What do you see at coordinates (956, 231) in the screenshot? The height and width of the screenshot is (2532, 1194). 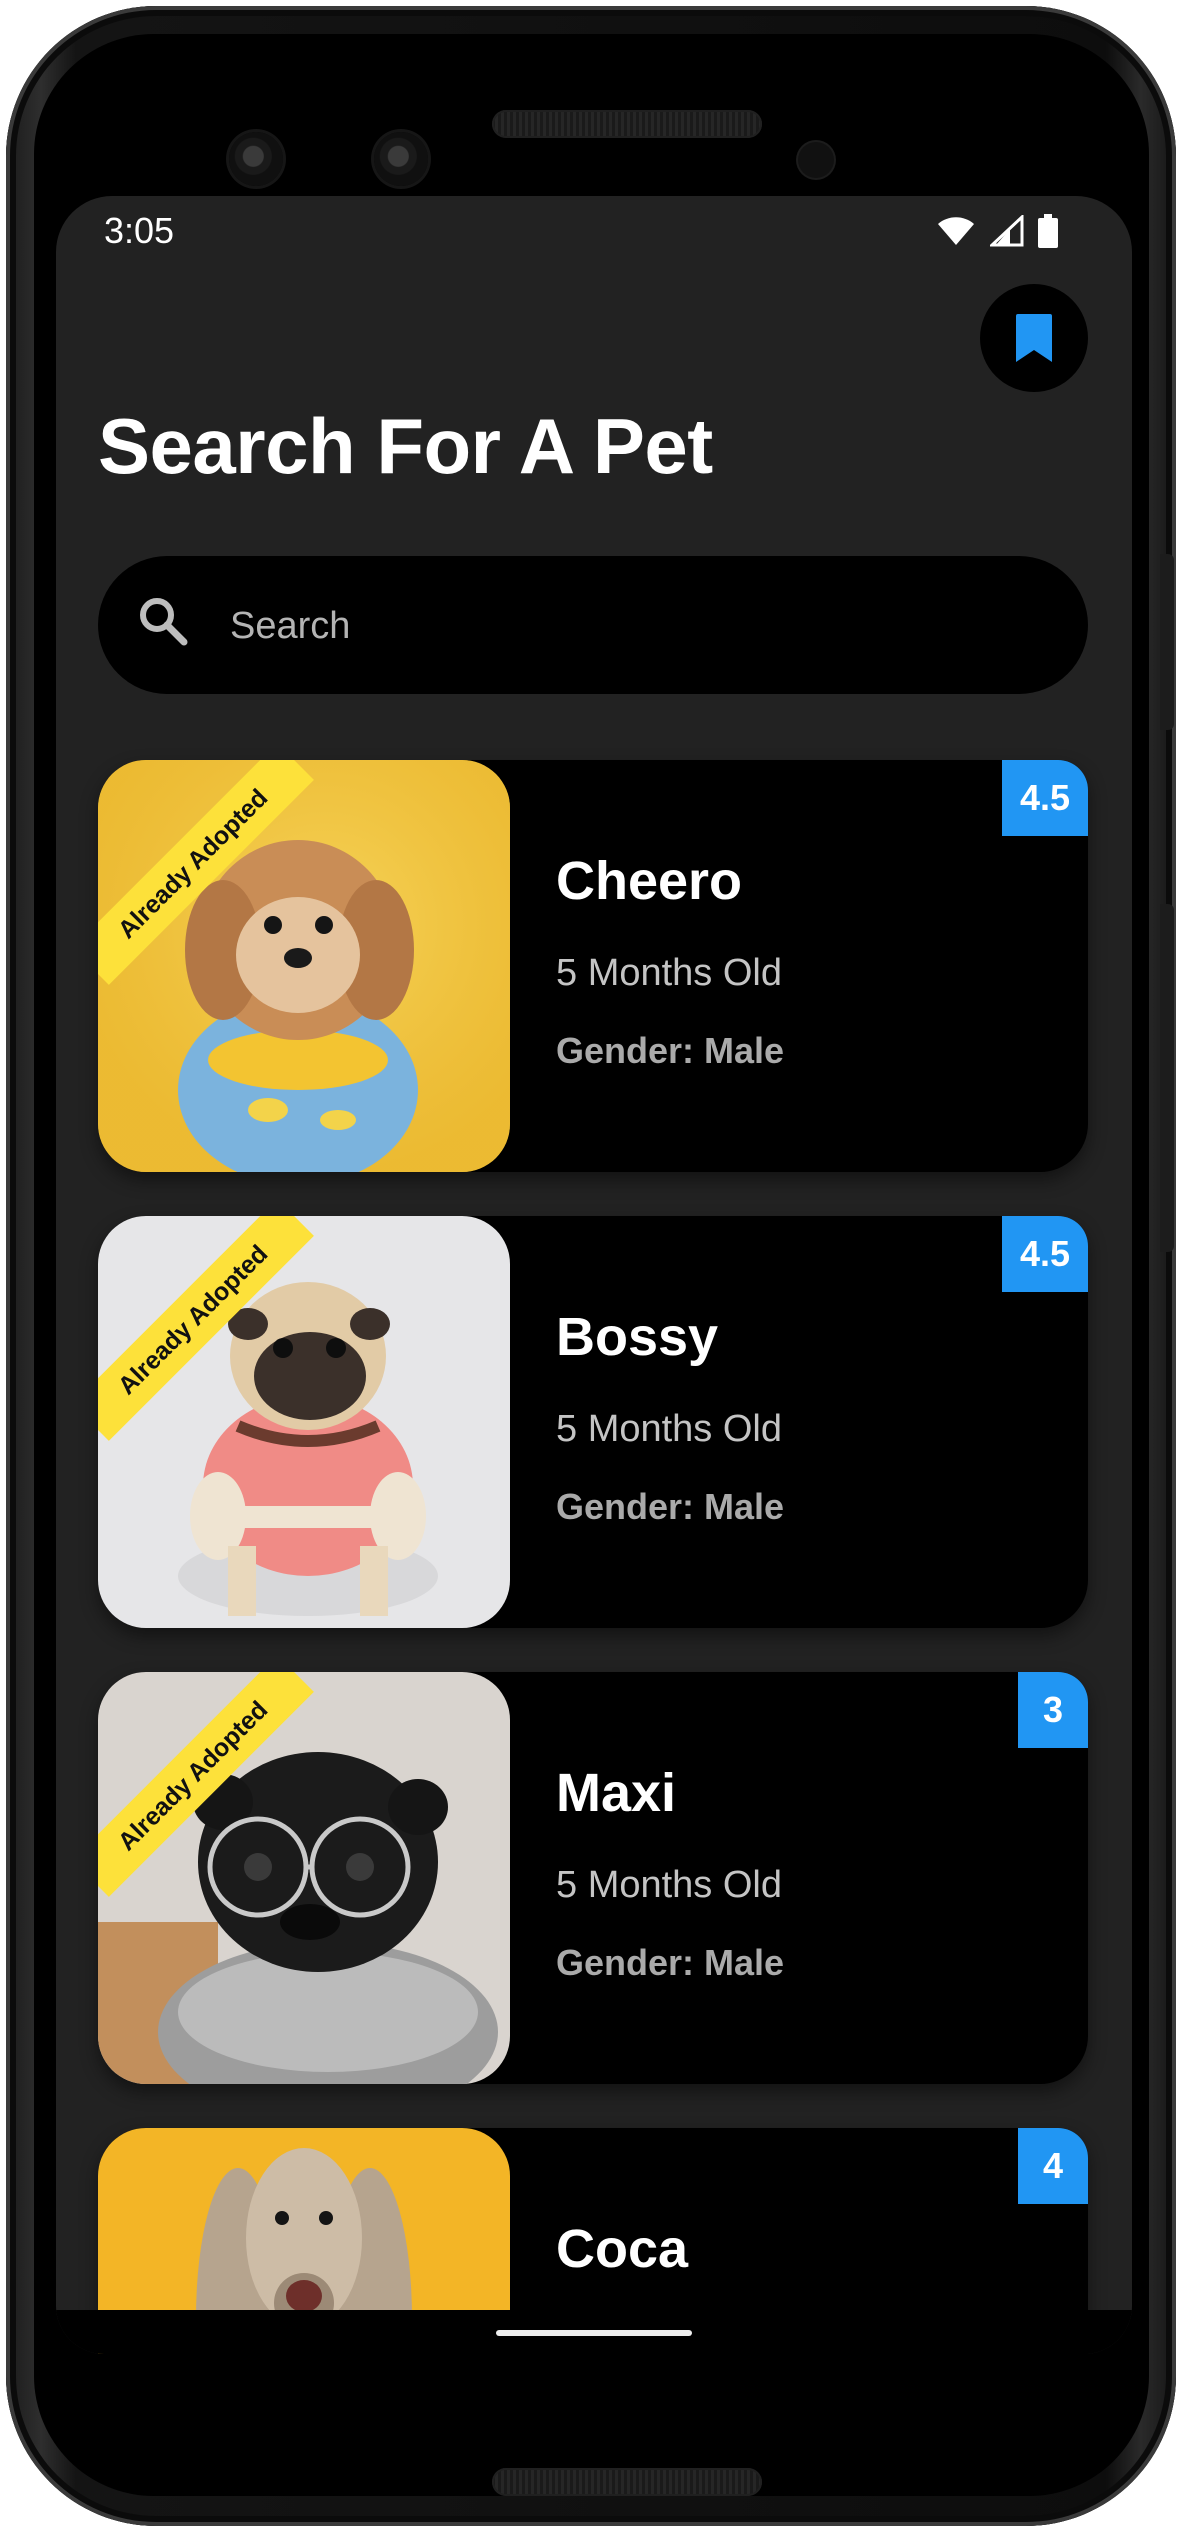 I see `wifi-icon` at bounding box center [956, 231].